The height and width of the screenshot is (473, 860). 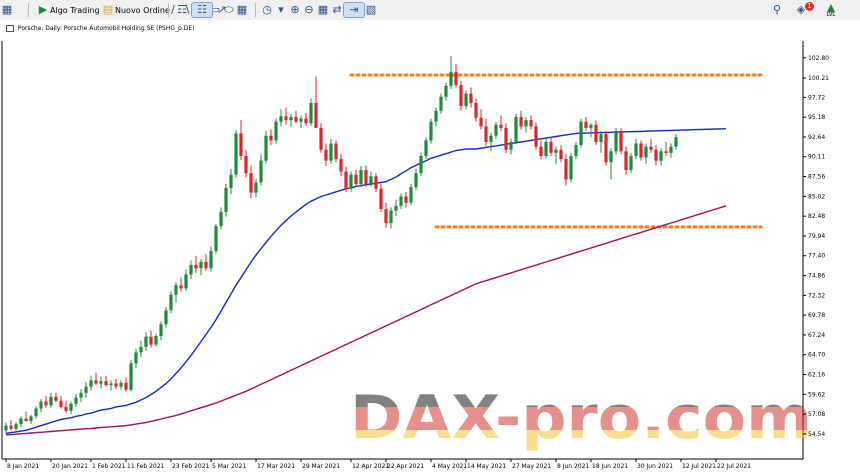 I want to click on y-tick-label: 97.72, so click(x=816, y=97).